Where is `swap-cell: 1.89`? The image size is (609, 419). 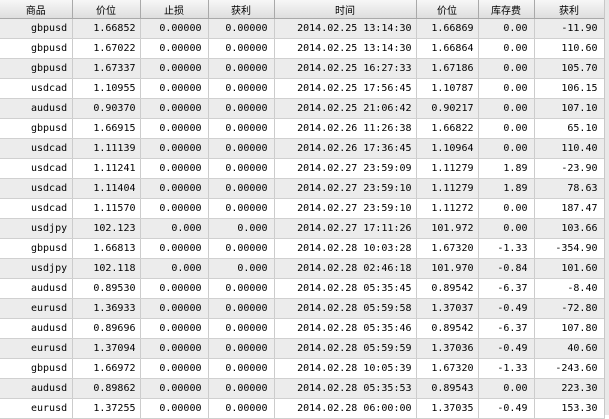 swap-cell: 1.89 is located at coordinates (506, 188).